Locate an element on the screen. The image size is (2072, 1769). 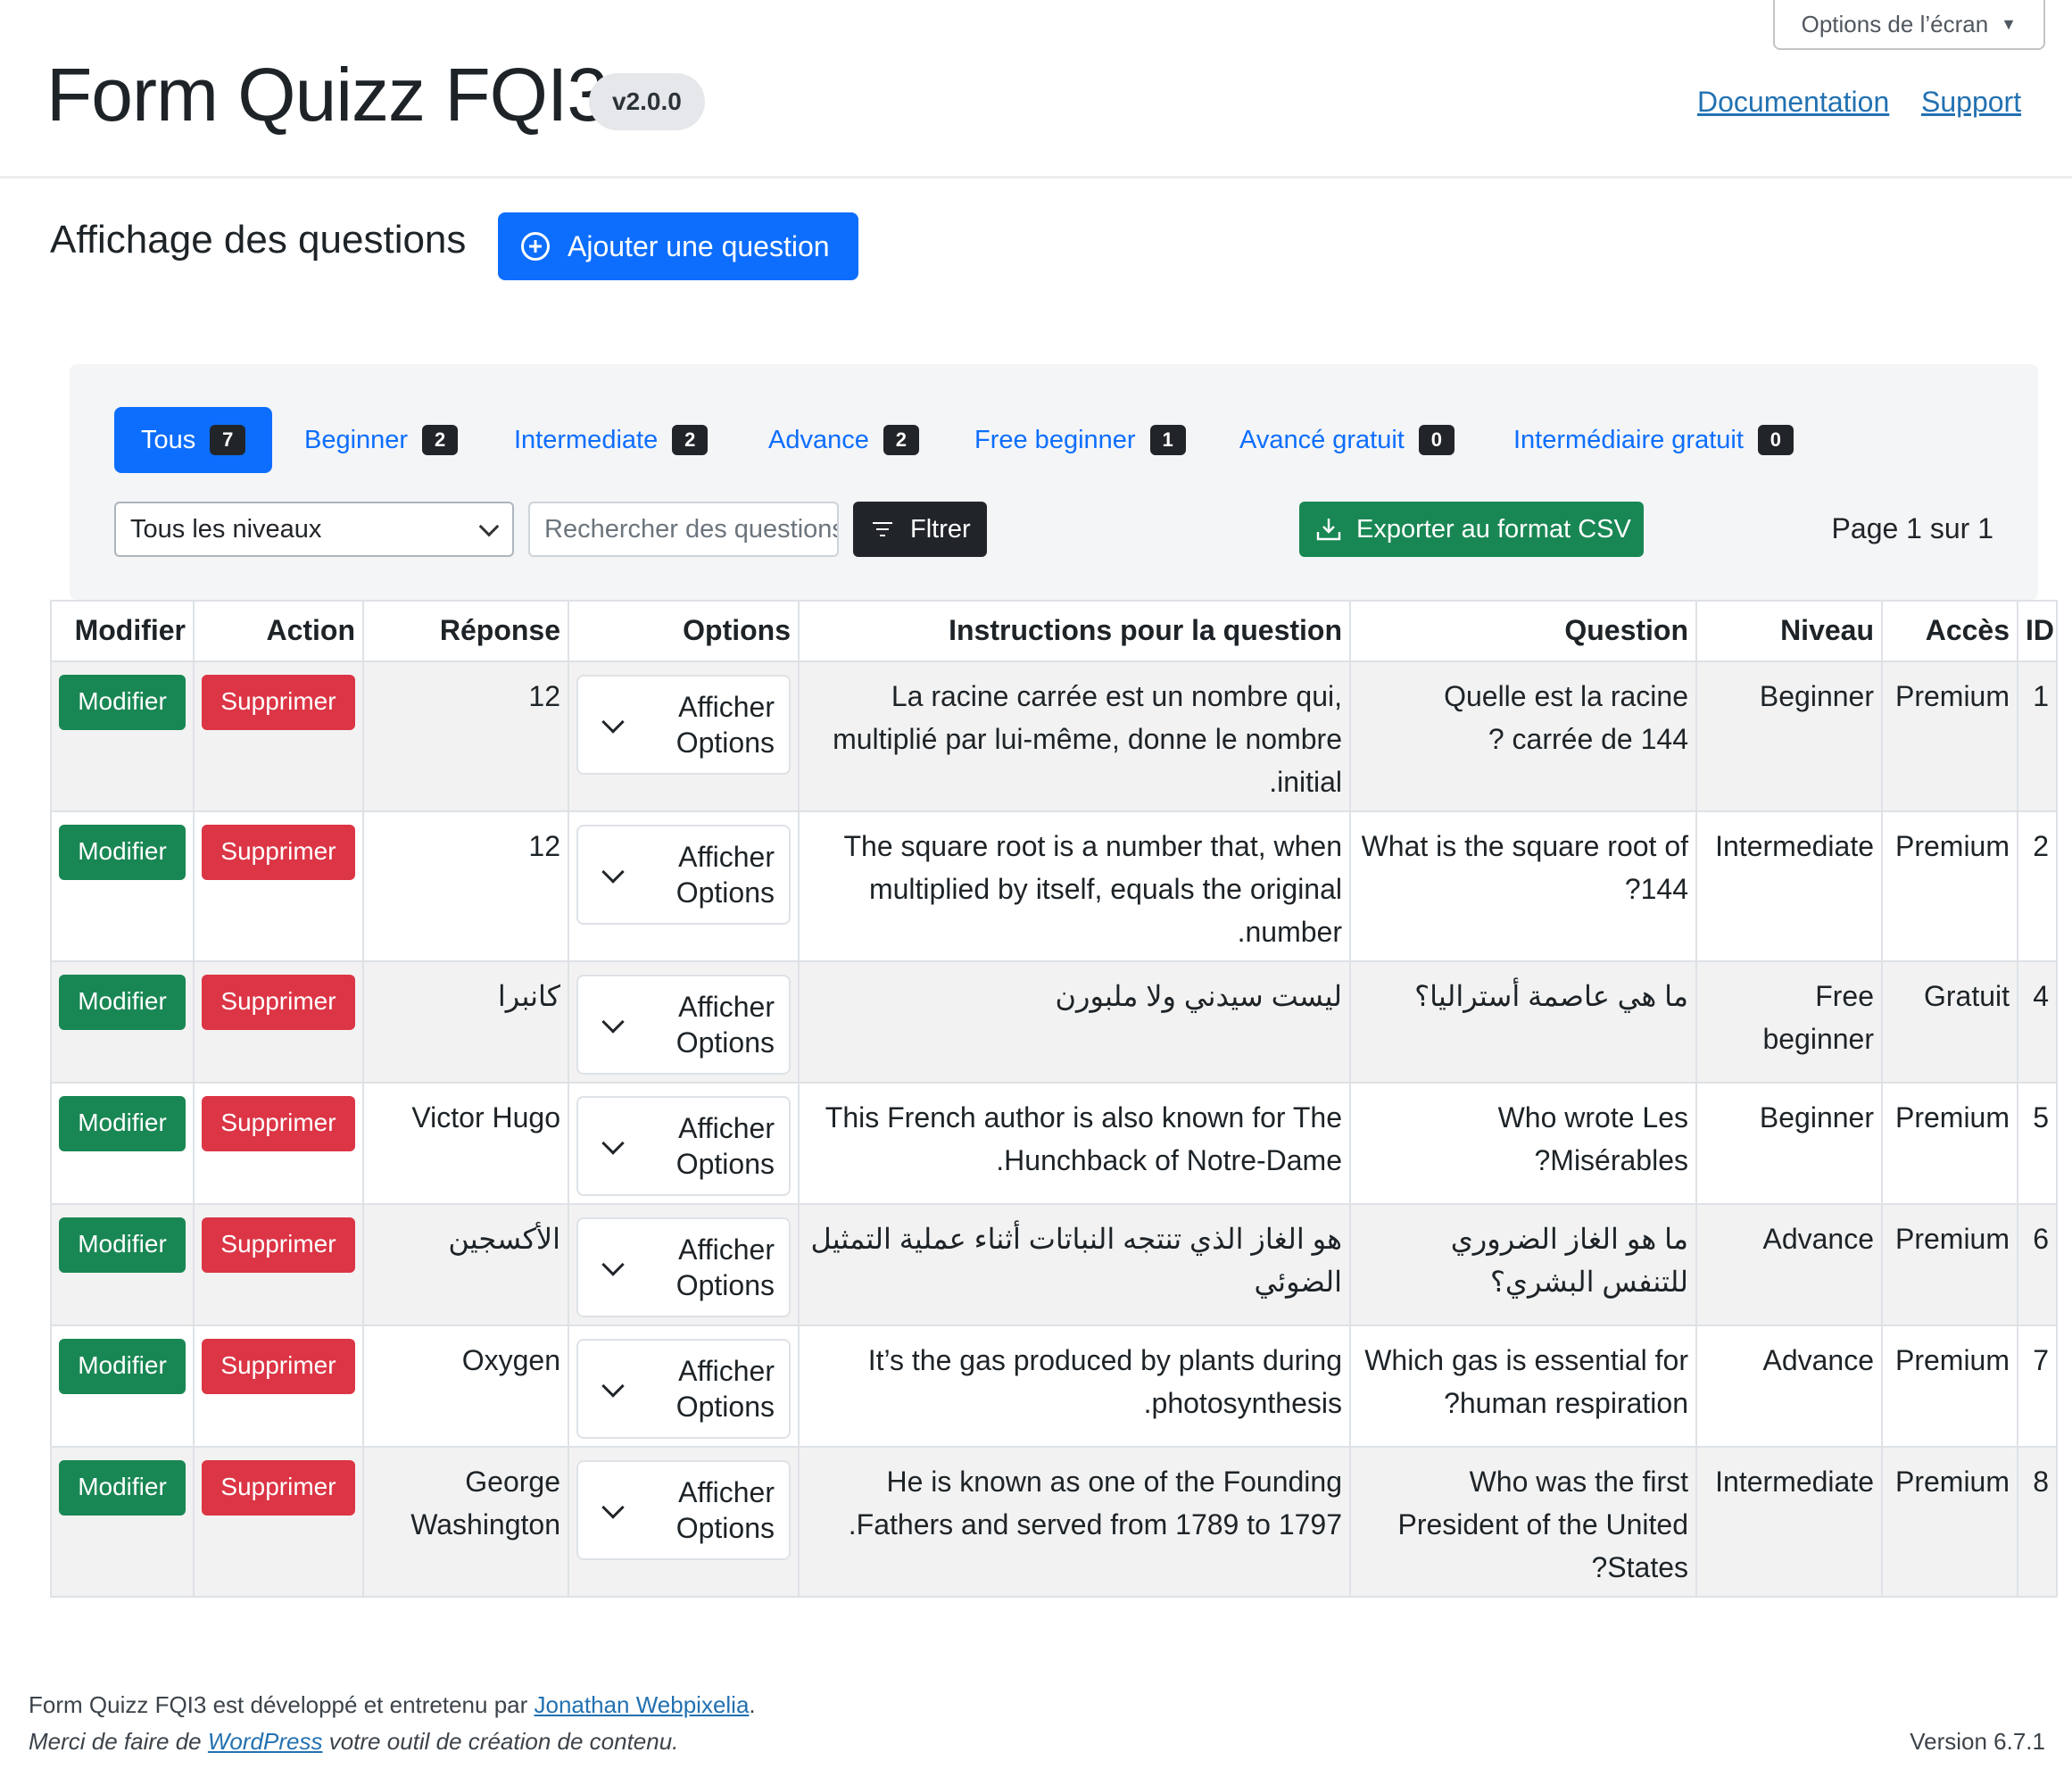
question-cell: Who wrote Les Misérables? is located at coordinates (1523, 1144).